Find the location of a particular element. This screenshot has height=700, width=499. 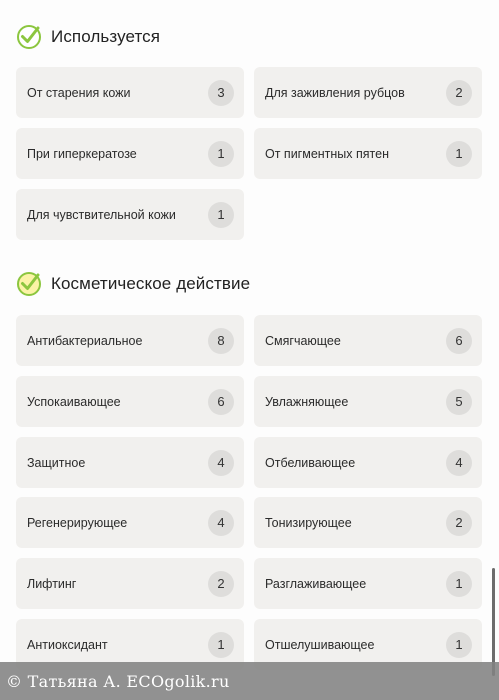

tag-regenerating: Регенерирующее 4 is located at coordinates (130, 522).